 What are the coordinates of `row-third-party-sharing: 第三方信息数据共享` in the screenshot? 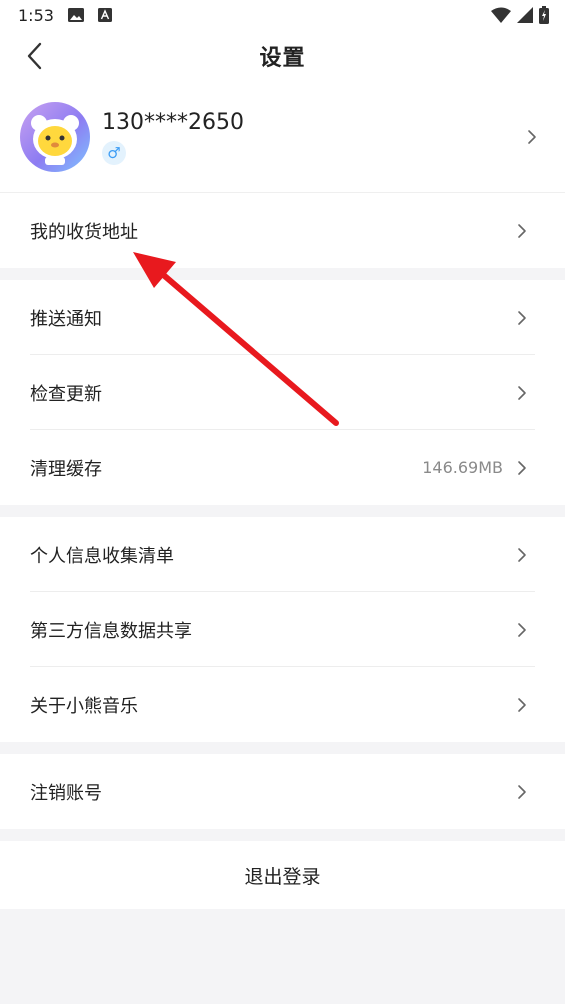 It's located at (282, 629).